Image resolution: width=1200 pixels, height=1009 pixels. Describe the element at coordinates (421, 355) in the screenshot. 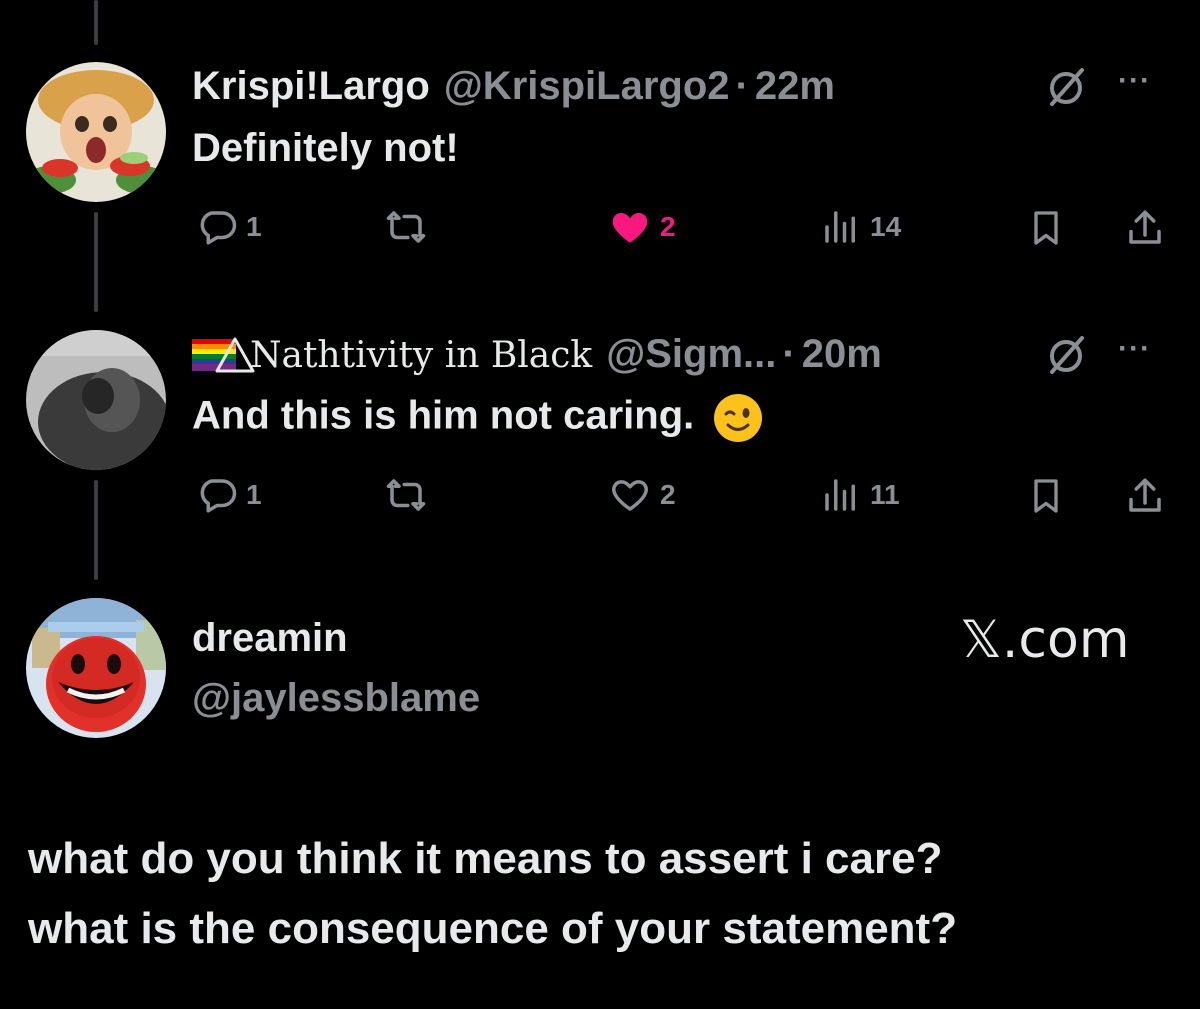

I see `author-name: Nathtivity in Black` at that location.